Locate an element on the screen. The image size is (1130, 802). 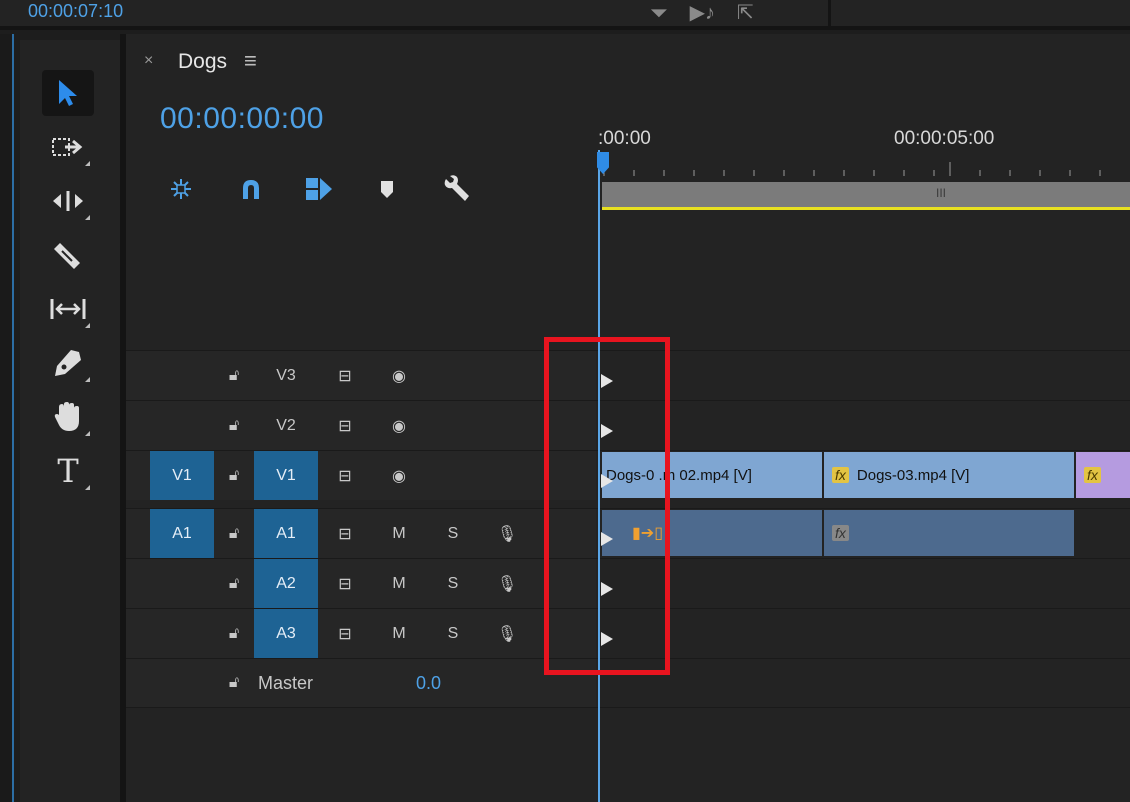
track-target-v3: V3 is located at coordinates (286, 375).